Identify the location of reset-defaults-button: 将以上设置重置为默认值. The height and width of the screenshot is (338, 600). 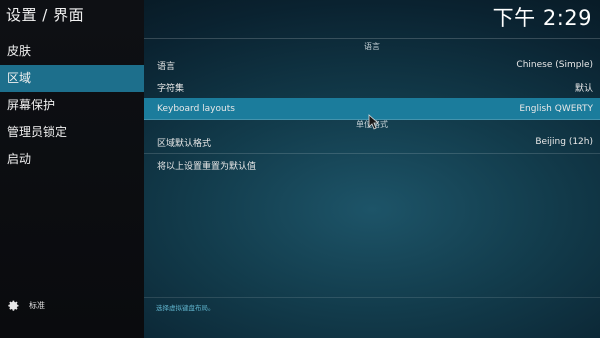
(372, 165).